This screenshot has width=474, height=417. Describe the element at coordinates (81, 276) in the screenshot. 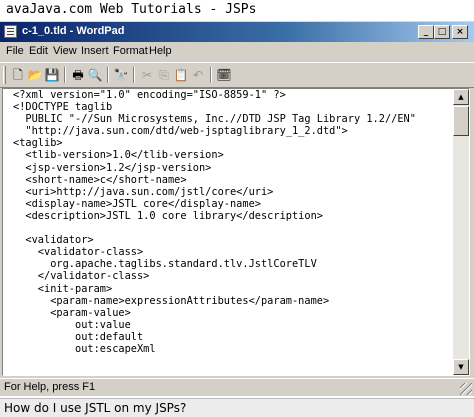

I see `document-line: </validator-class>` at that location.